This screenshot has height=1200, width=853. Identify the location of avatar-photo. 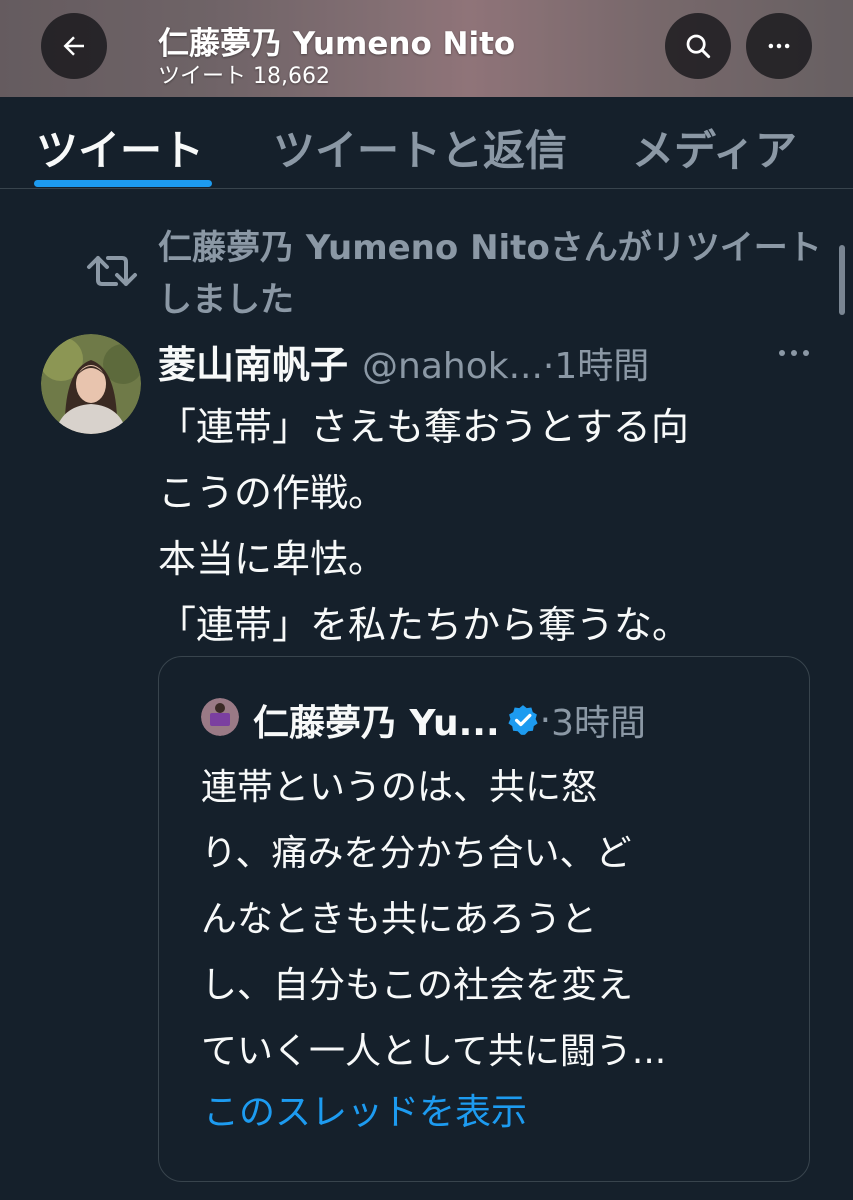
(91, 384).